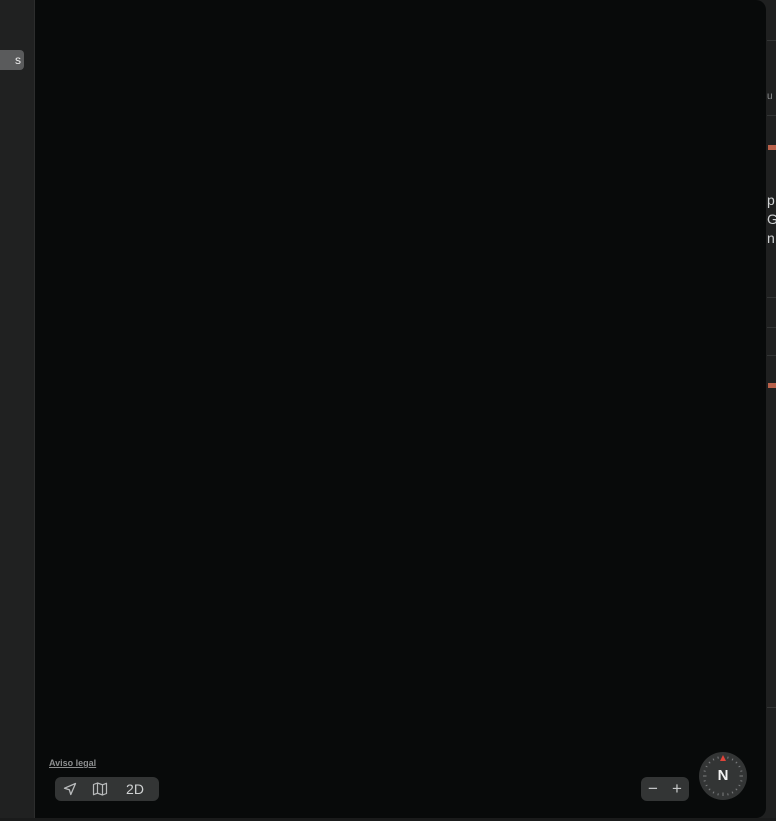  I want to click on current-location-button, so click(70, 789).